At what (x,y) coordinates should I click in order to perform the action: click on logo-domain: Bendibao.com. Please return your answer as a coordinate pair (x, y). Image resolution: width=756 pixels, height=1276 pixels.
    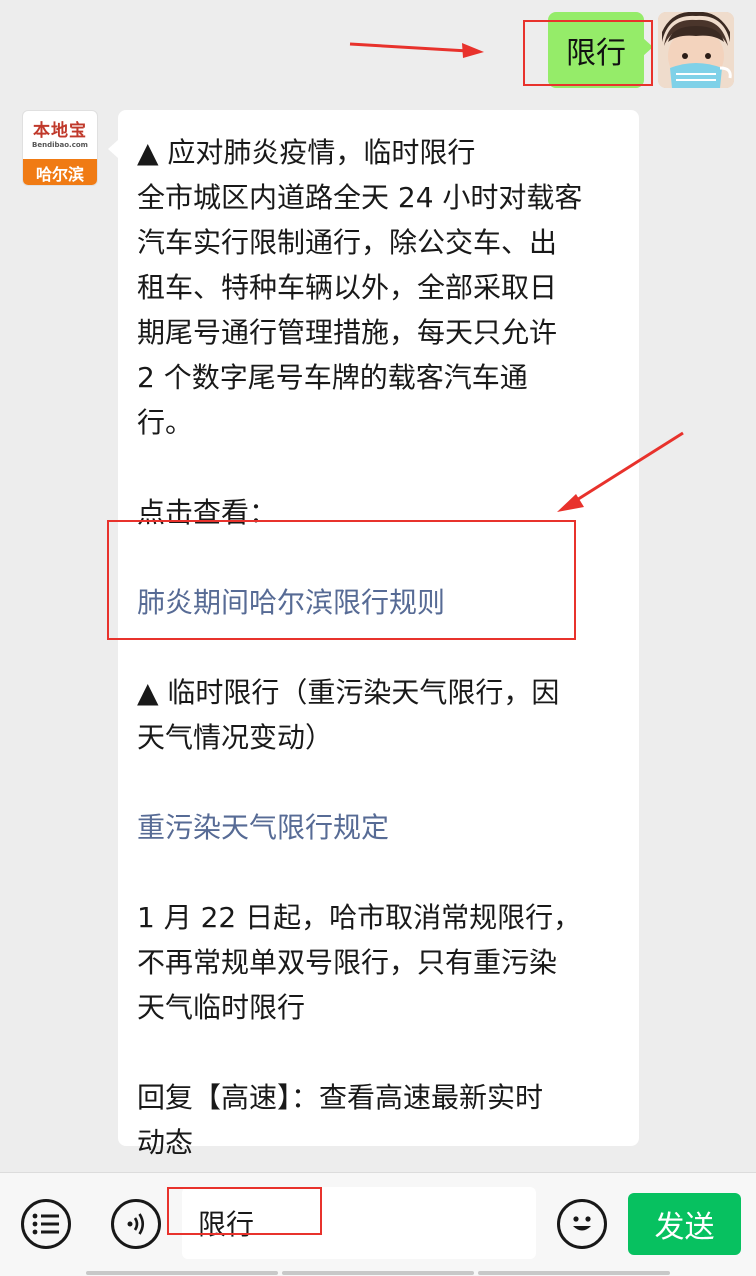
    Looking at the image, I should click on (60, 144).